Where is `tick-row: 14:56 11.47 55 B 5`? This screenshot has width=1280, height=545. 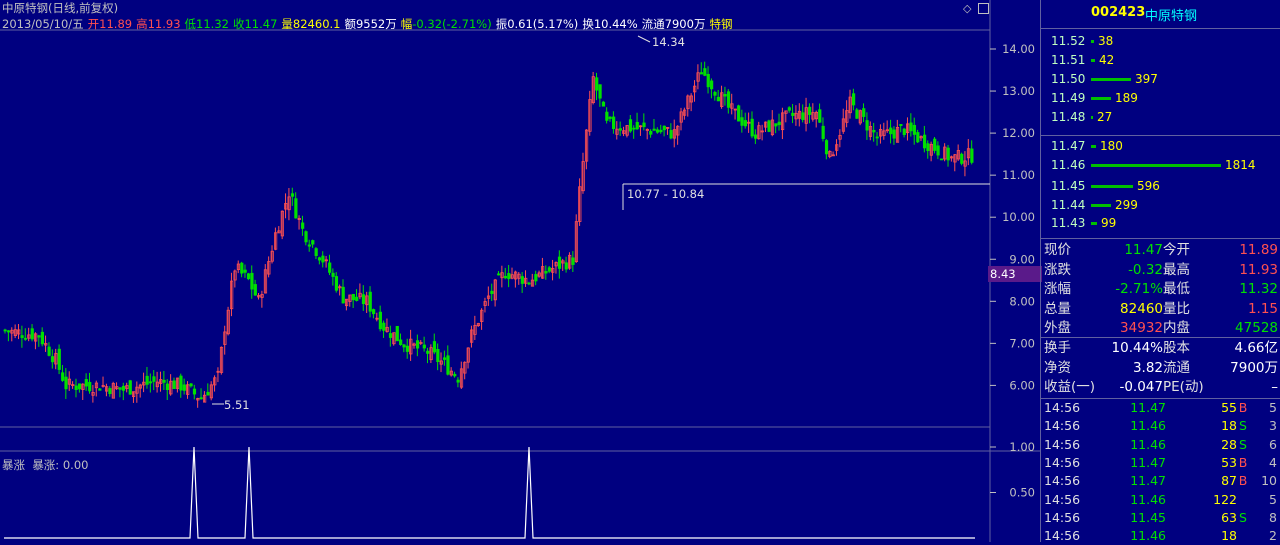 tick-row: 14:56 11.47 55 B 5 is located at coordinates (1160, 408).